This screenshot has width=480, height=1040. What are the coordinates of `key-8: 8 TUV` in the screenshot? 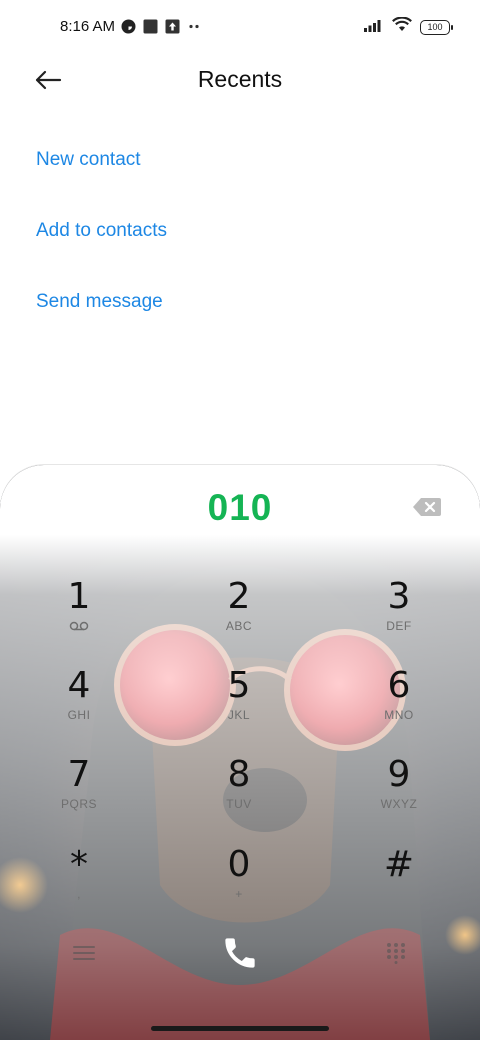 It's located at (239, 795).